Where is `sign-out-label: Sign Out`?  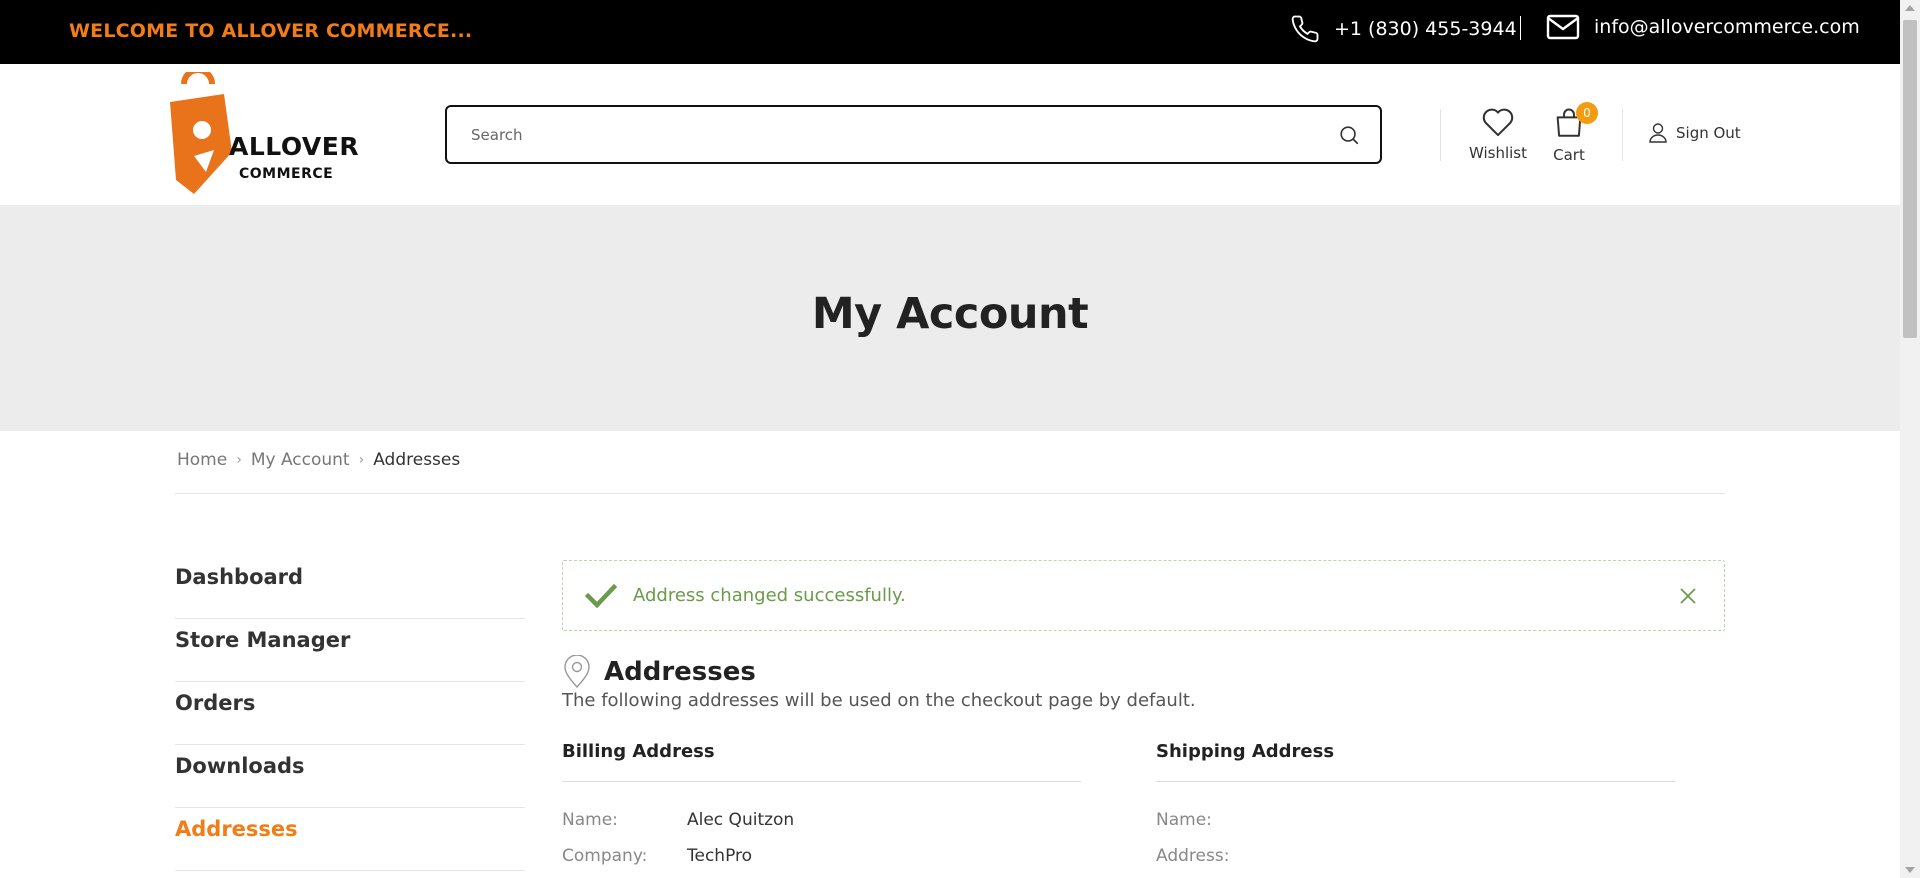
sign-out-label: Sign Out is located at coordinates (1708, 133).